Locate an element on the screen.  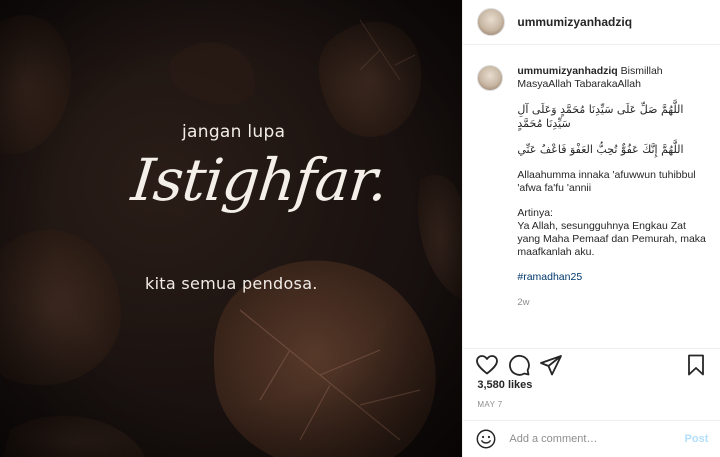
image-text-kita-semua: kita semua pendosa. is located at coordinates (231, 283).